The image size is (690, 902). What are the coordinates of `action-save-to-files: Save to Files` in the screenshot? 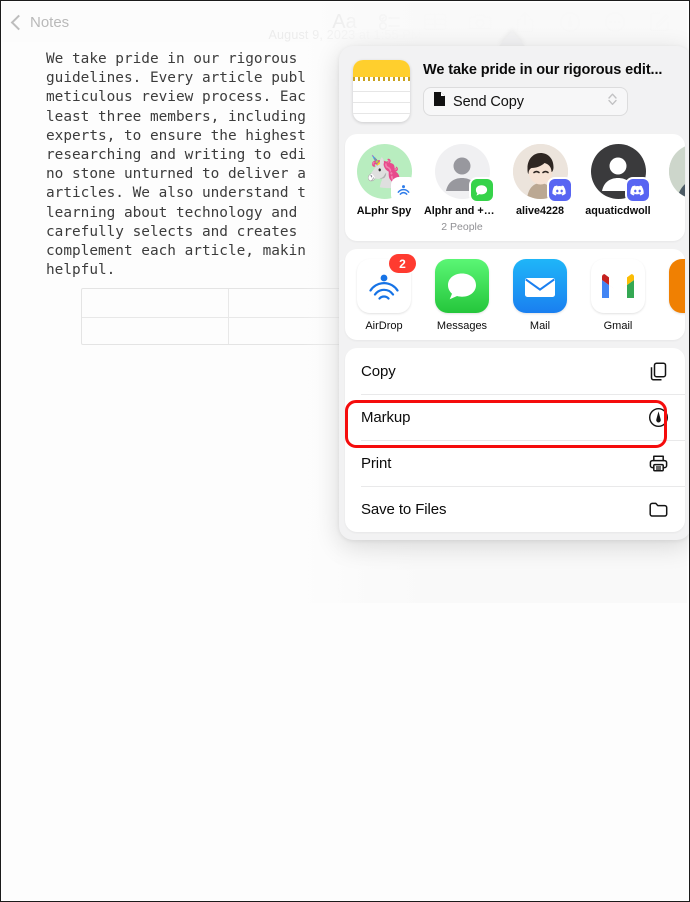 It's located at (515, 509).